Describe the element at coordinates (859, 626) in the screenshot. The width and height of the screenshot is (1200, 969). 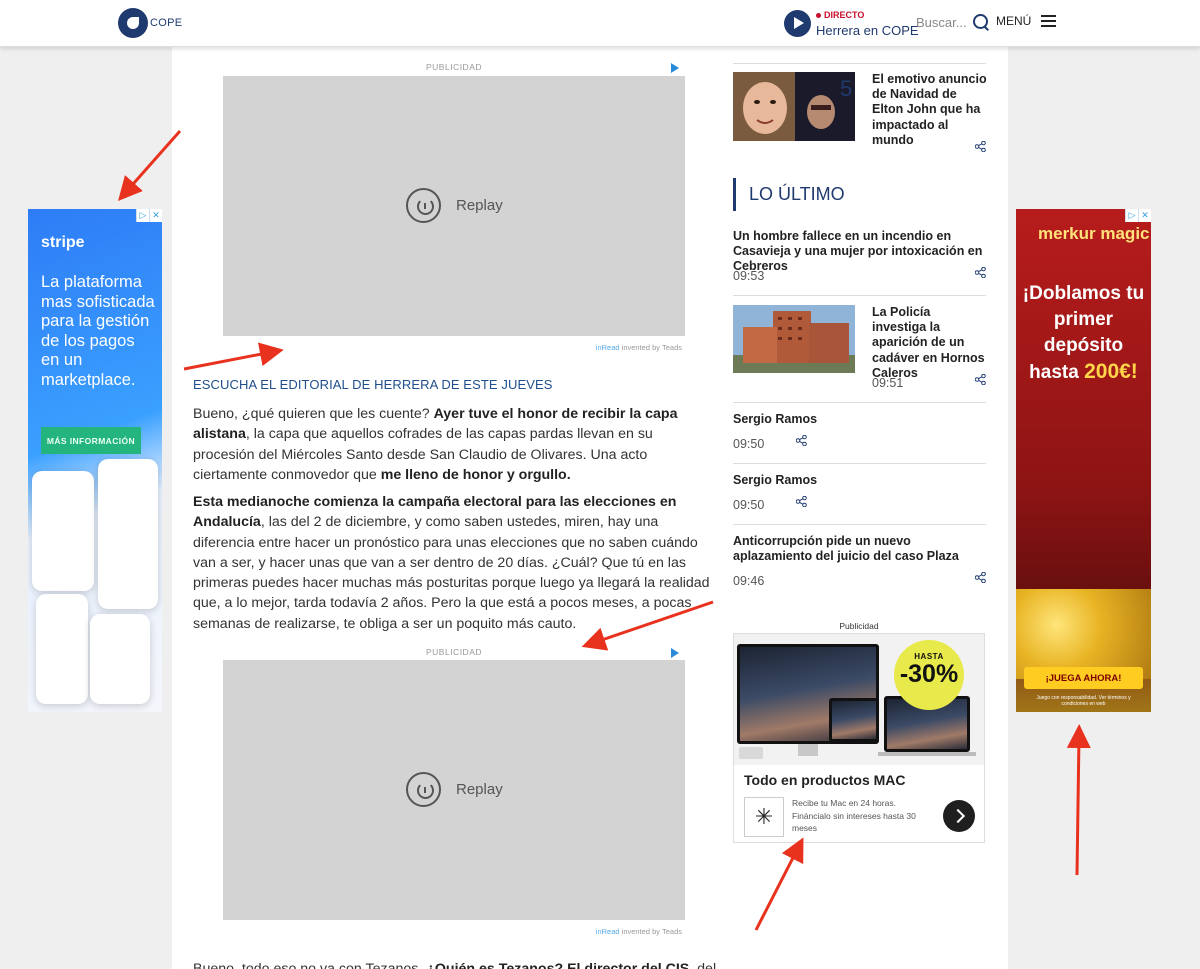
I see `ad-label: Publicidad` at that location.